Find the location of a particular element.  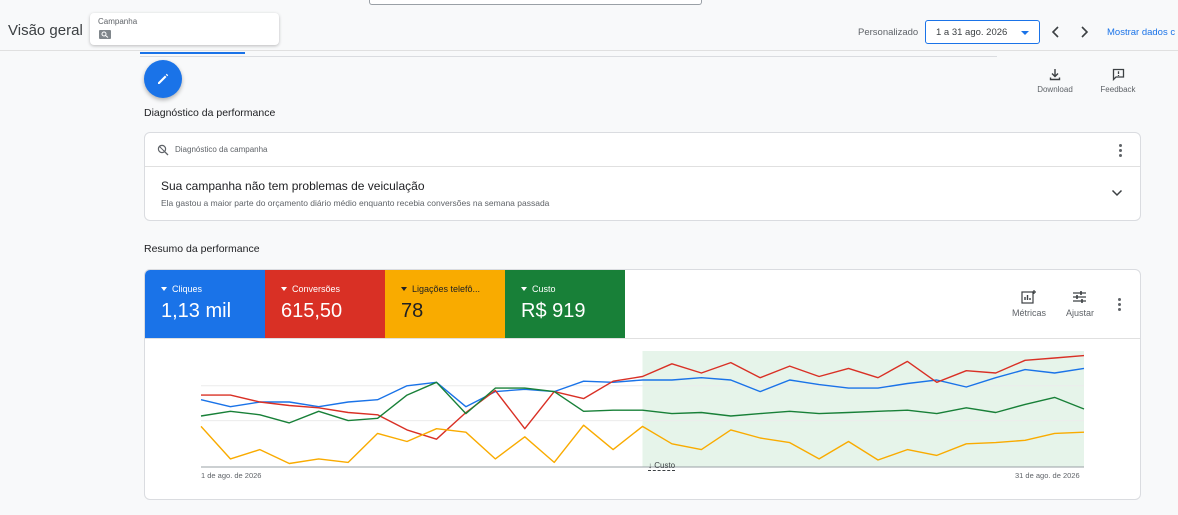

diagnostics-card-title: Diagnóstico da campanha is located at coordinates (221, 149).